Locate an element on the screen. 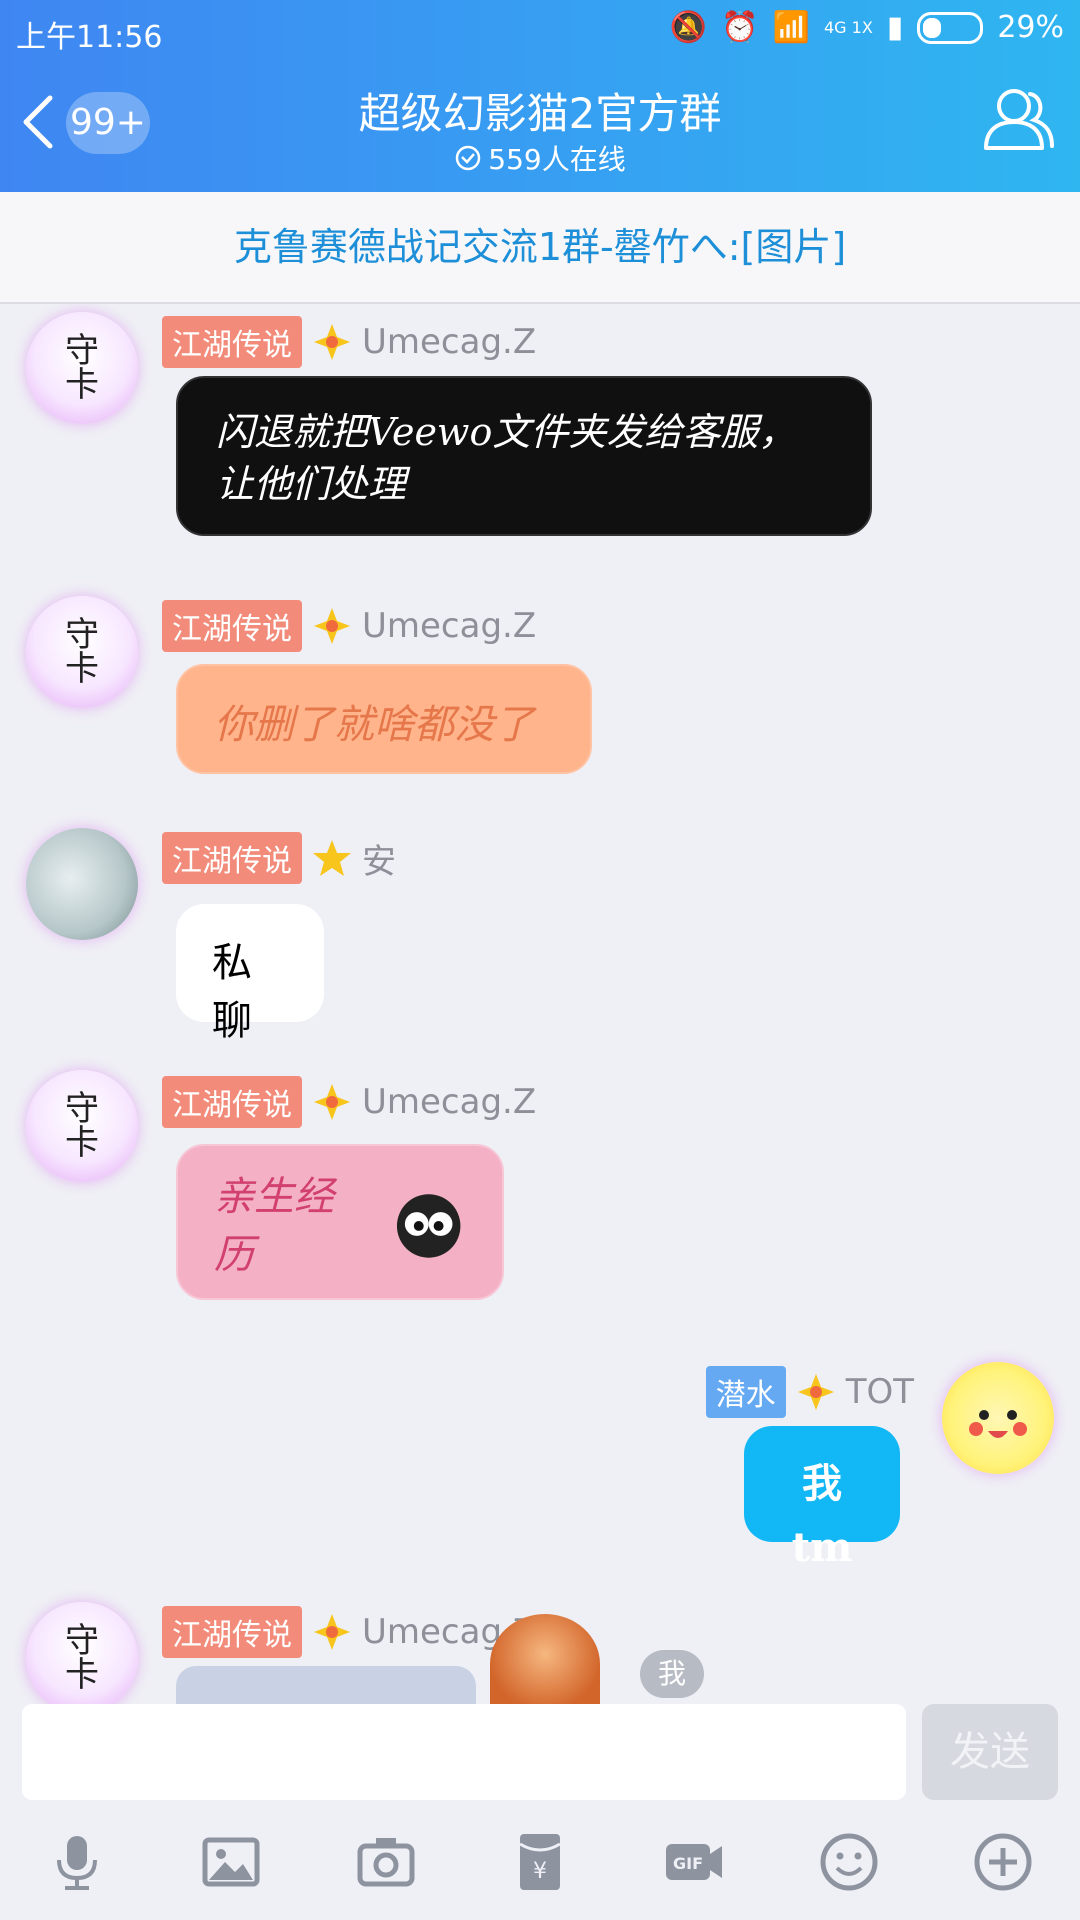 This screenshot has height=1920, width=1080. image-icon is located at coordinates (231, 1862).